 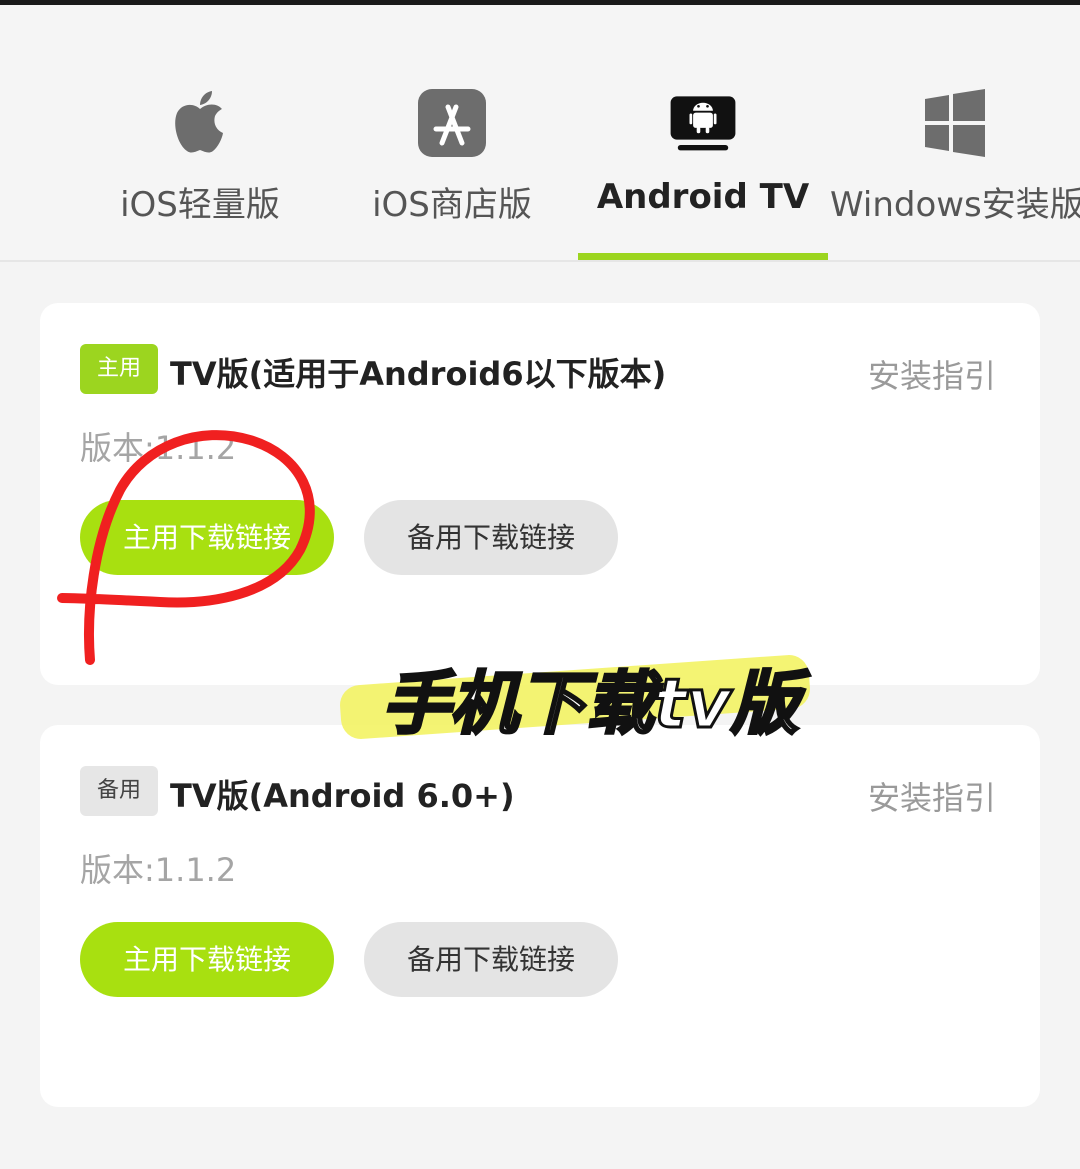 What do you see at coordinates (342, 796) in the screenshot?
I see `card-title: TV版(Android 6.0+)` at bounding box center [342, 796].